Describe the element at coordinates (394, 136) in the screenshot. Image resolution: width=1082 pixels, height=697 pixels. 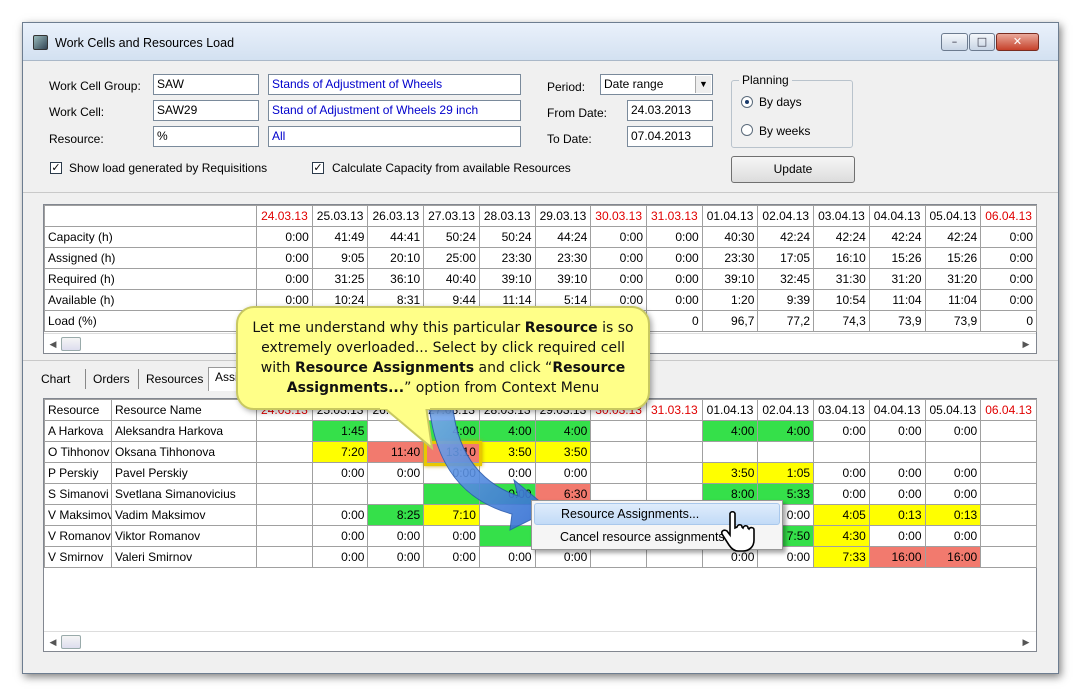
I see `resource-name-input: All` at that location.